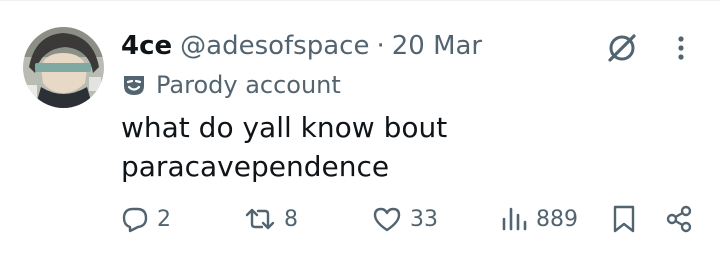 Image resolution: width=720 pixels, height=254 pixels. What do you see at coordinates (63, 67) in the screenshot?
I see `avatar` at bounding box center [63, 67].